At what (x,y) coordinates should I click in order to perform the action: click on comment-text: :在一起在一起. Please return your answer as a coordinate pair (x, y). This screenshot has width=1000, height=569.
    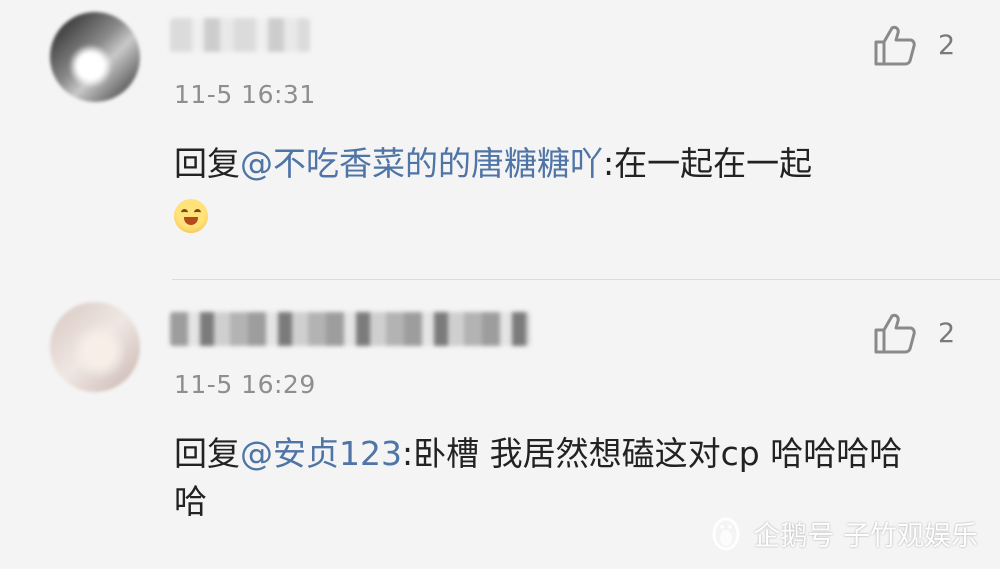
    Looking at the image, I should click on (708, 163).